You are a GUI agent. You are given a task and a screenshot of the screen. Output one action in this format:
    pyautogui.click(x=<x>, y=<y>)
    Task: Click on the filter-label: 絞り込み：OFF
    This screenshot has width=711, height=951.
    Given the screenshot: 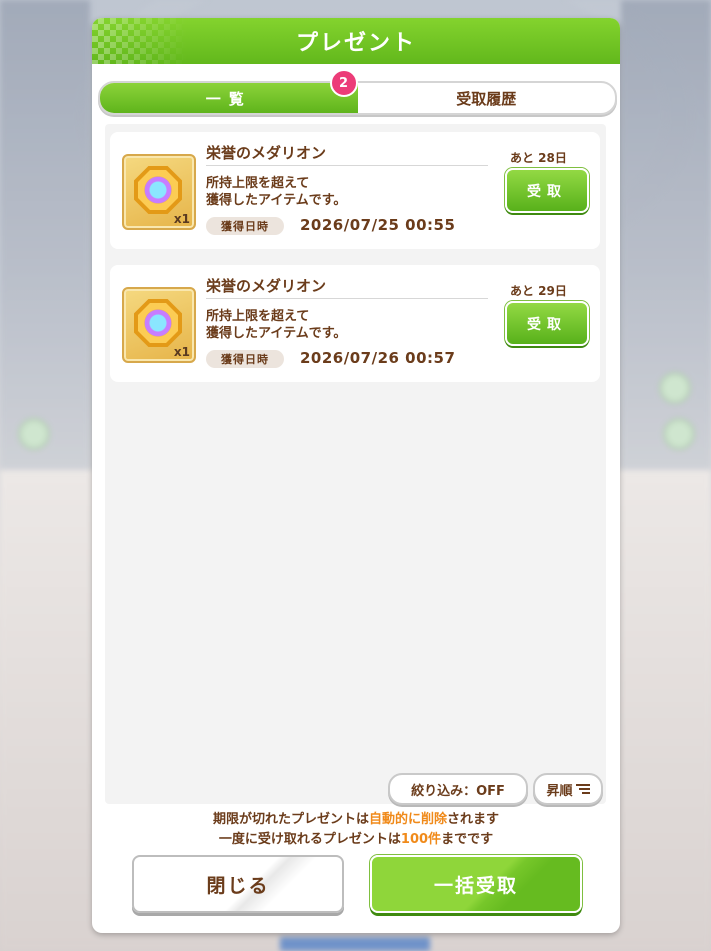 What is the action you would take?
    pyautogui.click(x=458, y=791)
    